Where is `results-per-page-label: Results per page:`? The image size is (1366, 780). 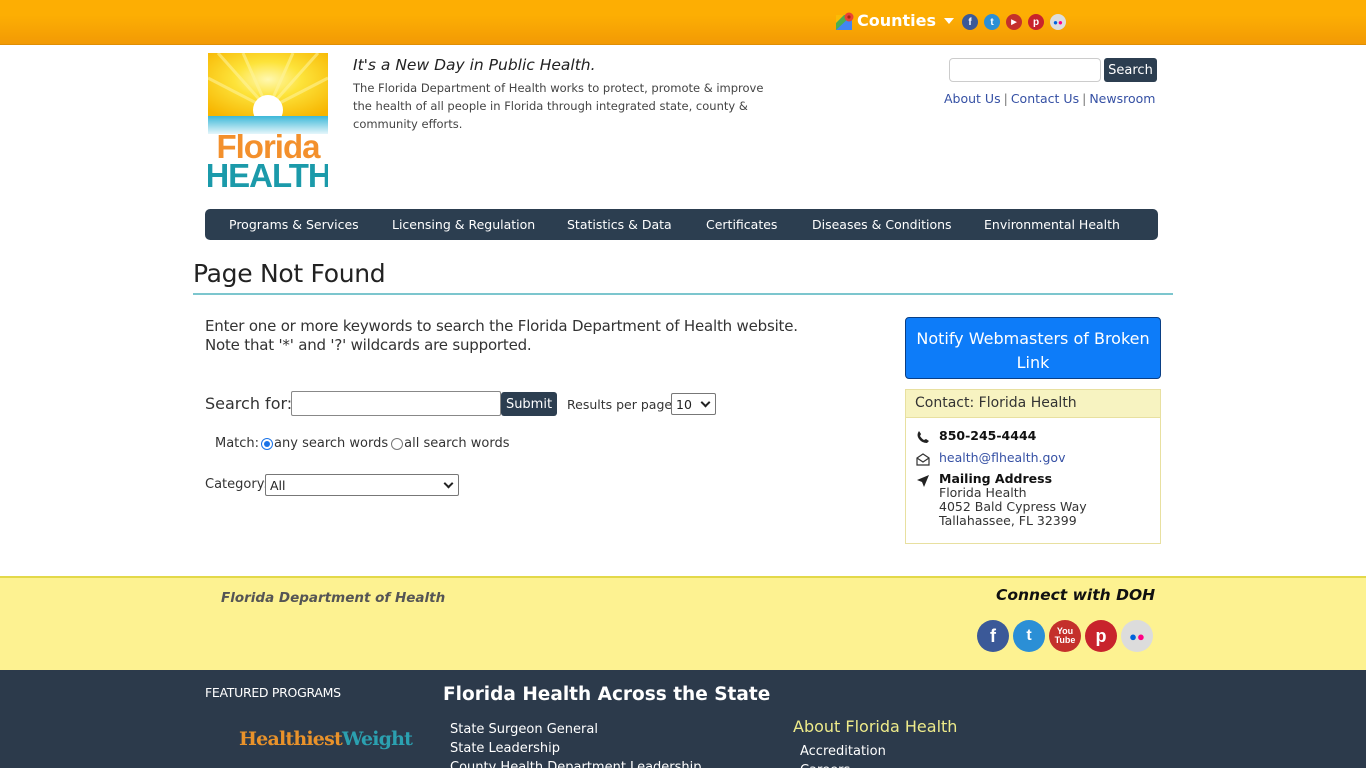 results-per-page-label: Results per page: is located at coordinates (622, 404).